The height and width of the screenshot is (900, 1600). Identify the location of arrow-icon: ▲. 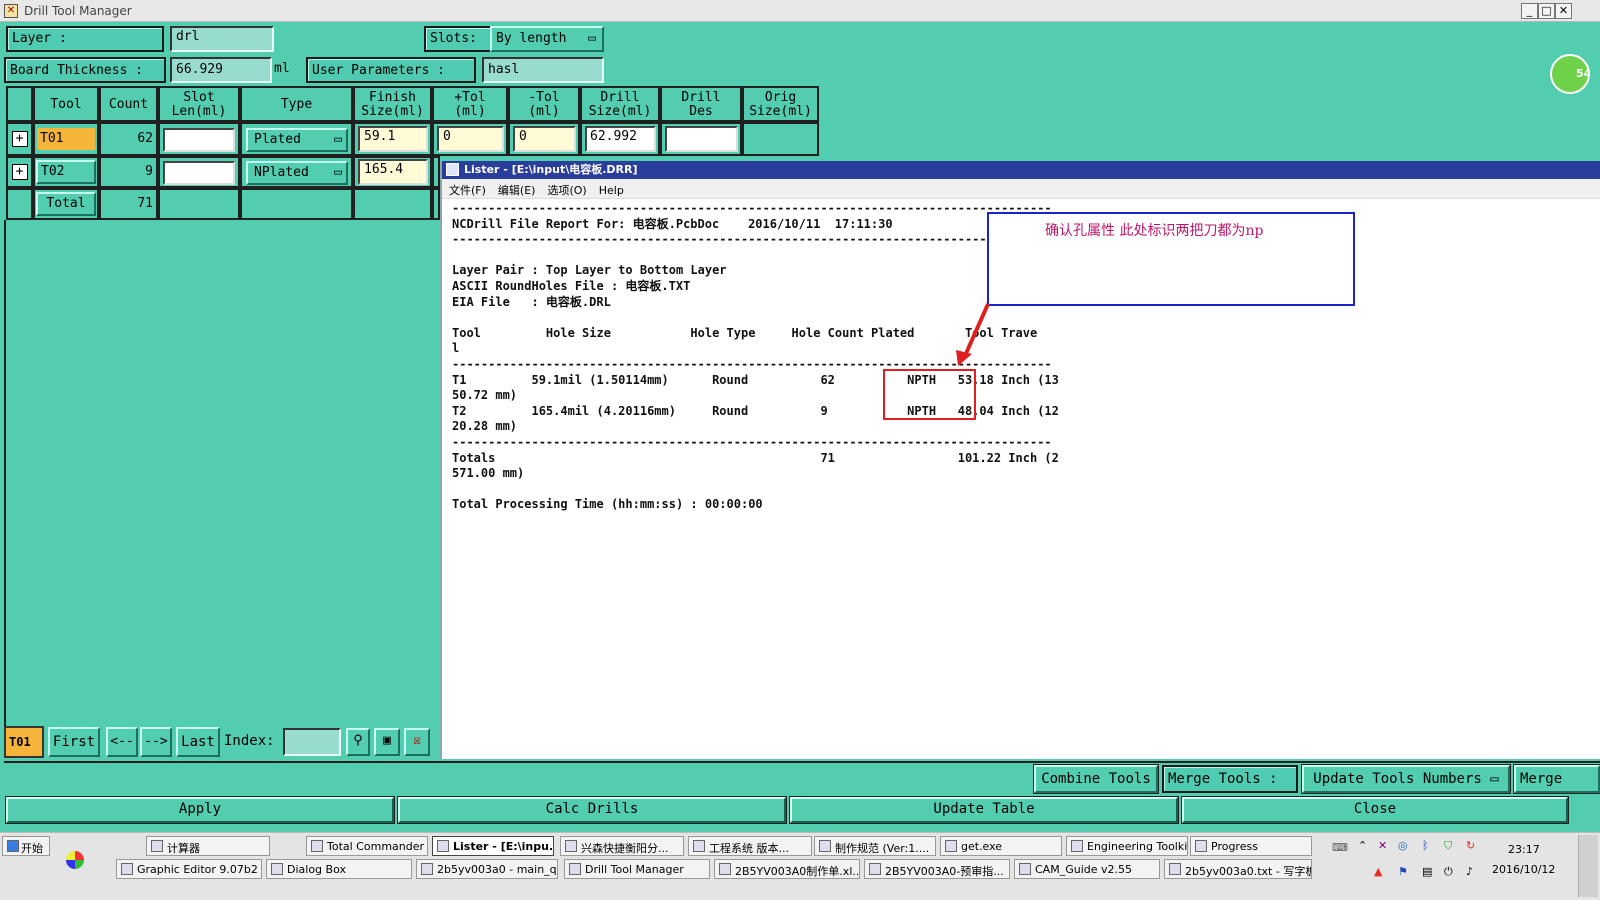
(1378, 871).